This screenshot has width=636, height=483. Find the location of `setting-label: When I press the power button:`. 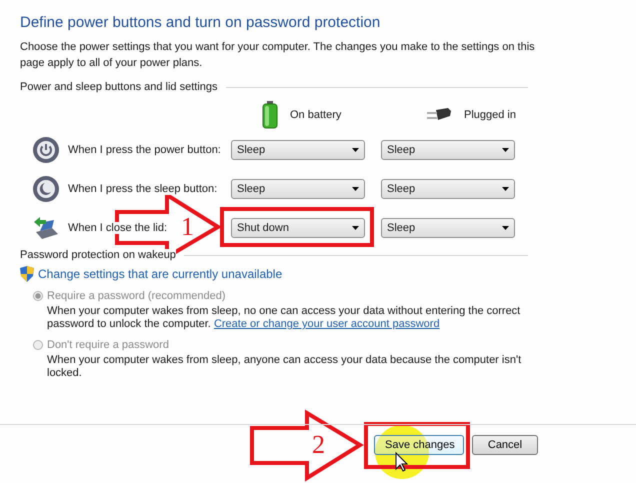

setting-label: When I press the power button: is located at coordinates (144, 150).